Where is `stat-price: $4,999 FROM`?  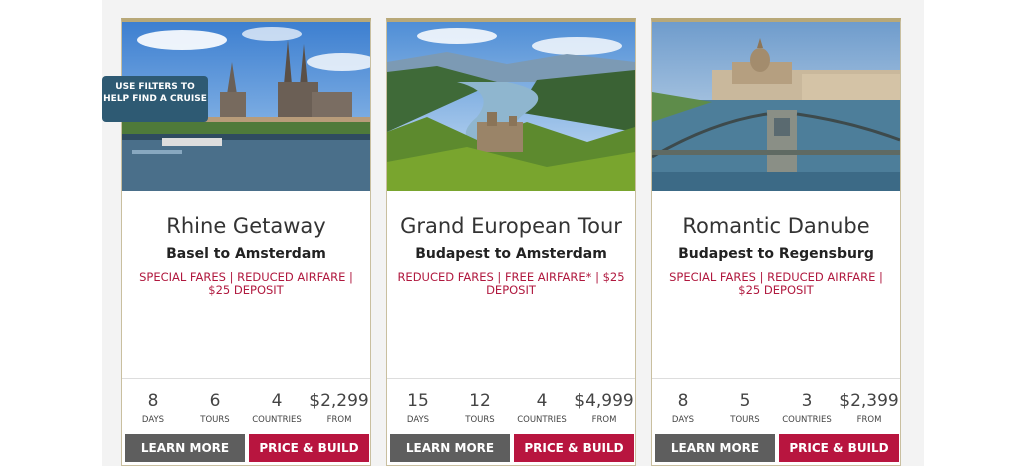
stat-price: $4,999 FROM is located at coordinates (604, 405).